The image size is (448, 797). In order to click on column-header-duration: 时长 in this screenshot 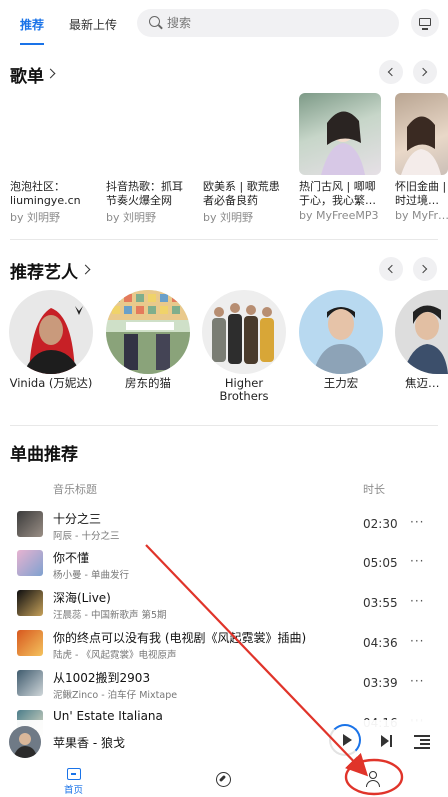, I will do `click(374, 489)`.